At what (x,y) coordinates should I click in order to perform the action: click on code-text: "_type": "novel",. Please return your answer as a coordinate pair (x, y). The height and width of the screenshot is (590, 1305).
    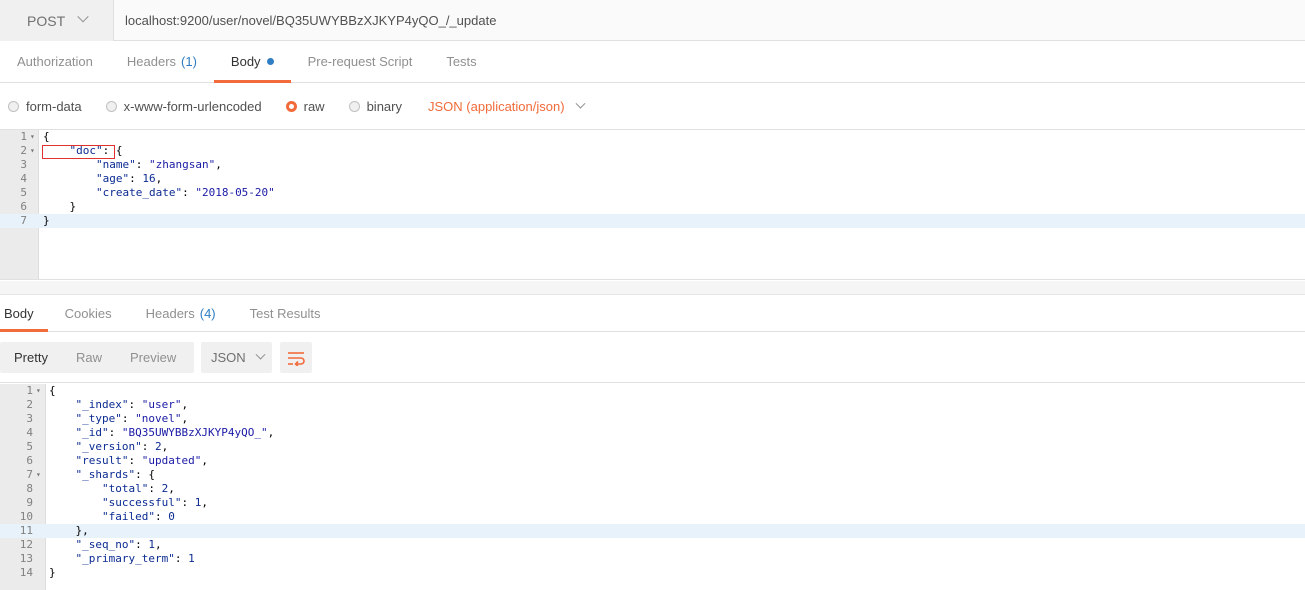
    Looking at the image, I should click on (132, 418).